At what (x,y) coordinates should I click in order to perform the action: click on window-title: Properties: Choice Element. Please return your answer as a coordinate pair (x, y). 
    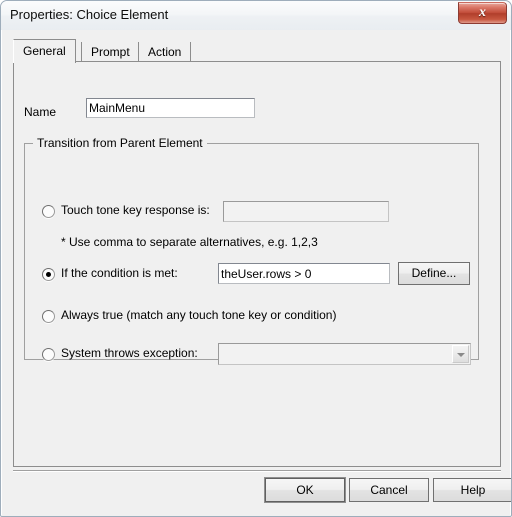
    Looking at the image, I should click on (89, 14).